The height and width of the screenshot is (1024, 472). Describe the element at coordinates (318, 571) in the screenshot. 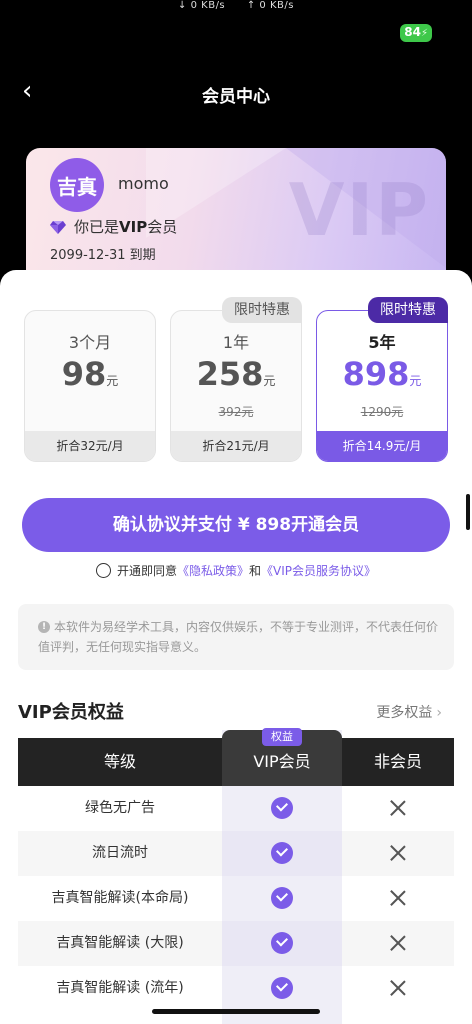

I see `service-agreement-link: 《VIP会员服务协议》` at that location.